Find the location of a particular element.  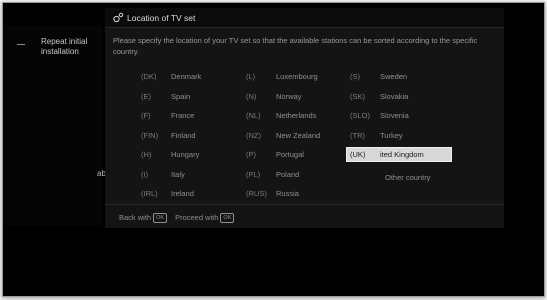

country-option-other: Other country is located at coordinates (407, 177).